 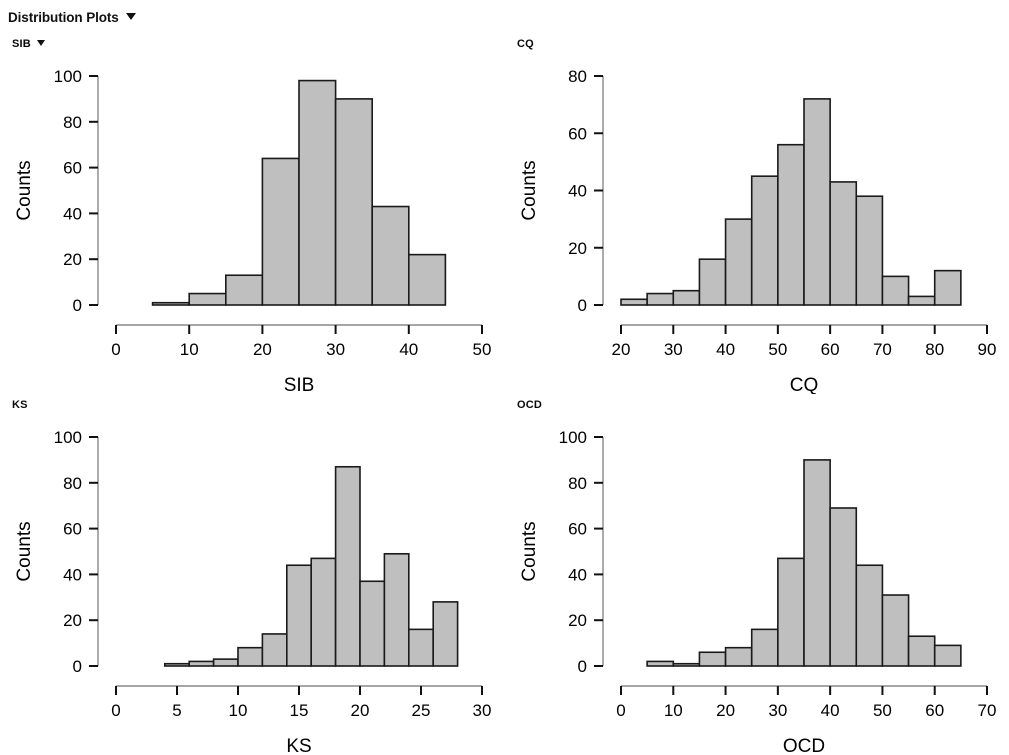 I want to click on x-axis: 0 10 20 30 40 50, so click(x=301, y=341).